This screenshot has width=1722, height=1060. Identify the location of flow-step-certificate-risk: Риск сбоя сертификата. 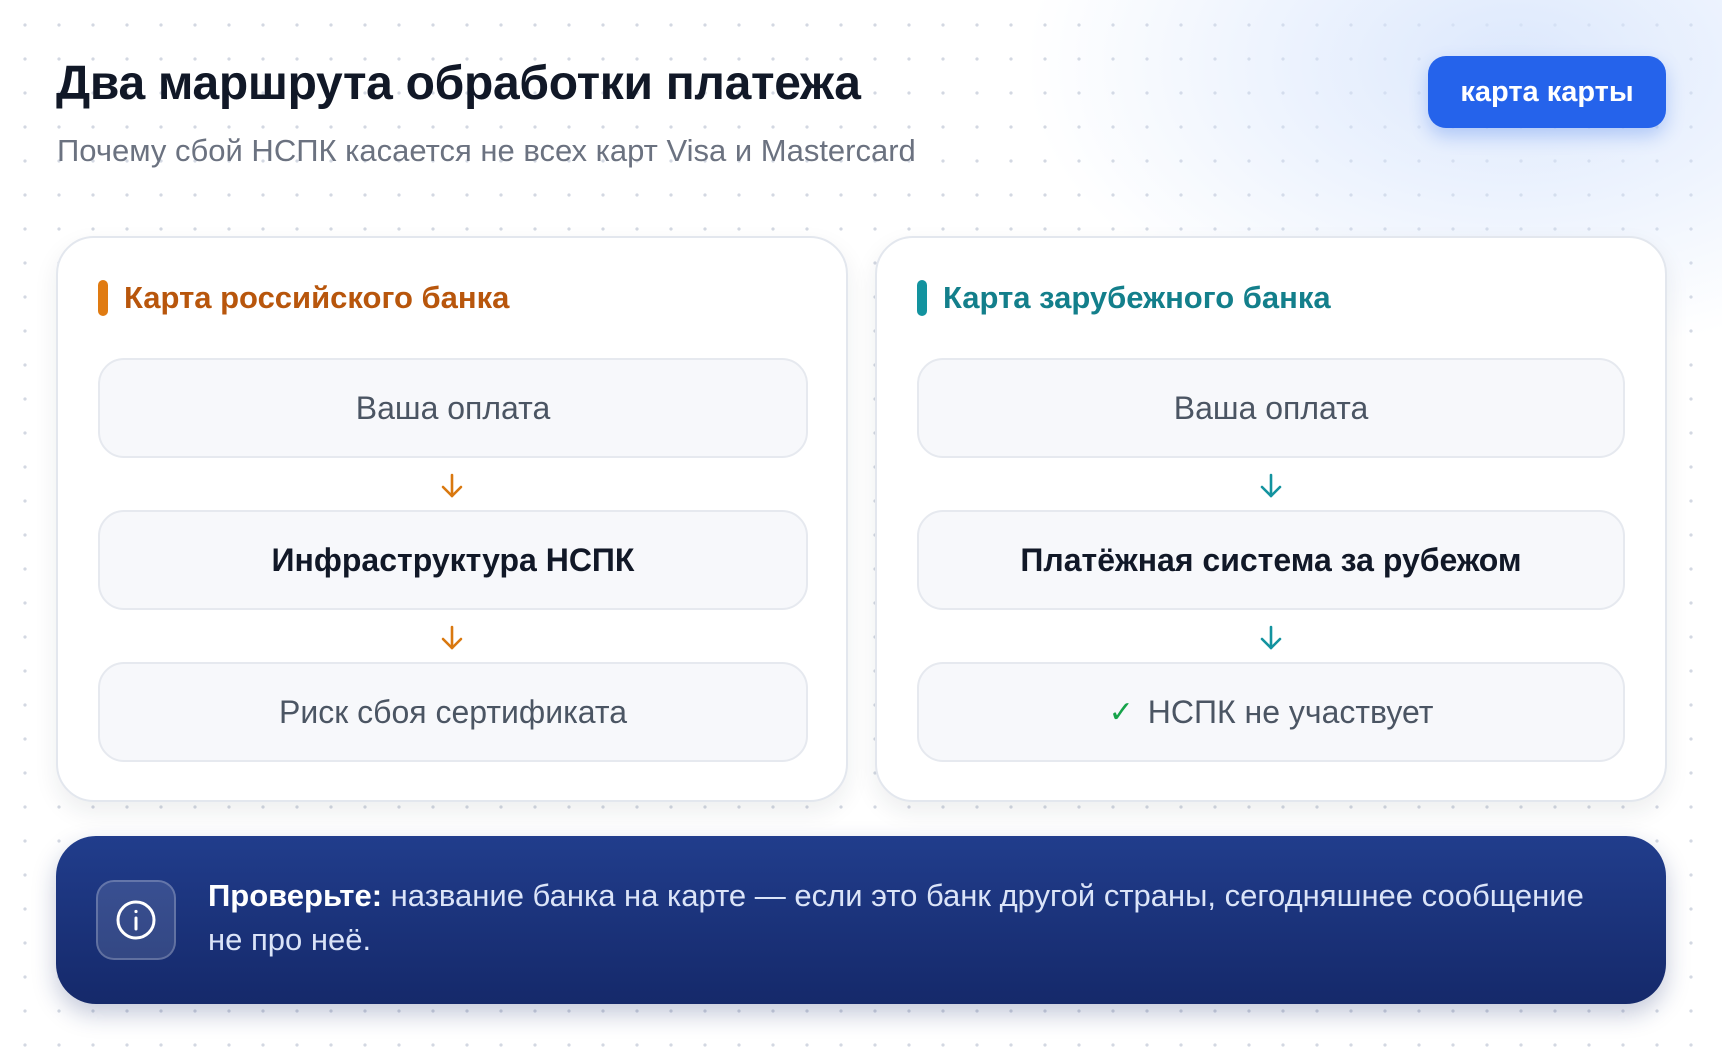
(453, 712).